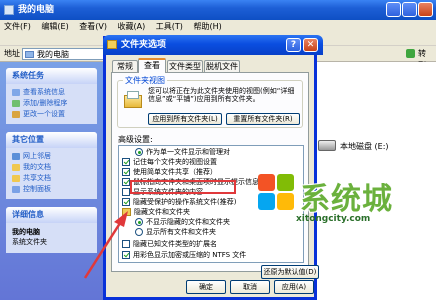 The width and height of the screenshot is (436, 300). I want to click on task-change-setting: 更改一个设置, so click(52, 114).